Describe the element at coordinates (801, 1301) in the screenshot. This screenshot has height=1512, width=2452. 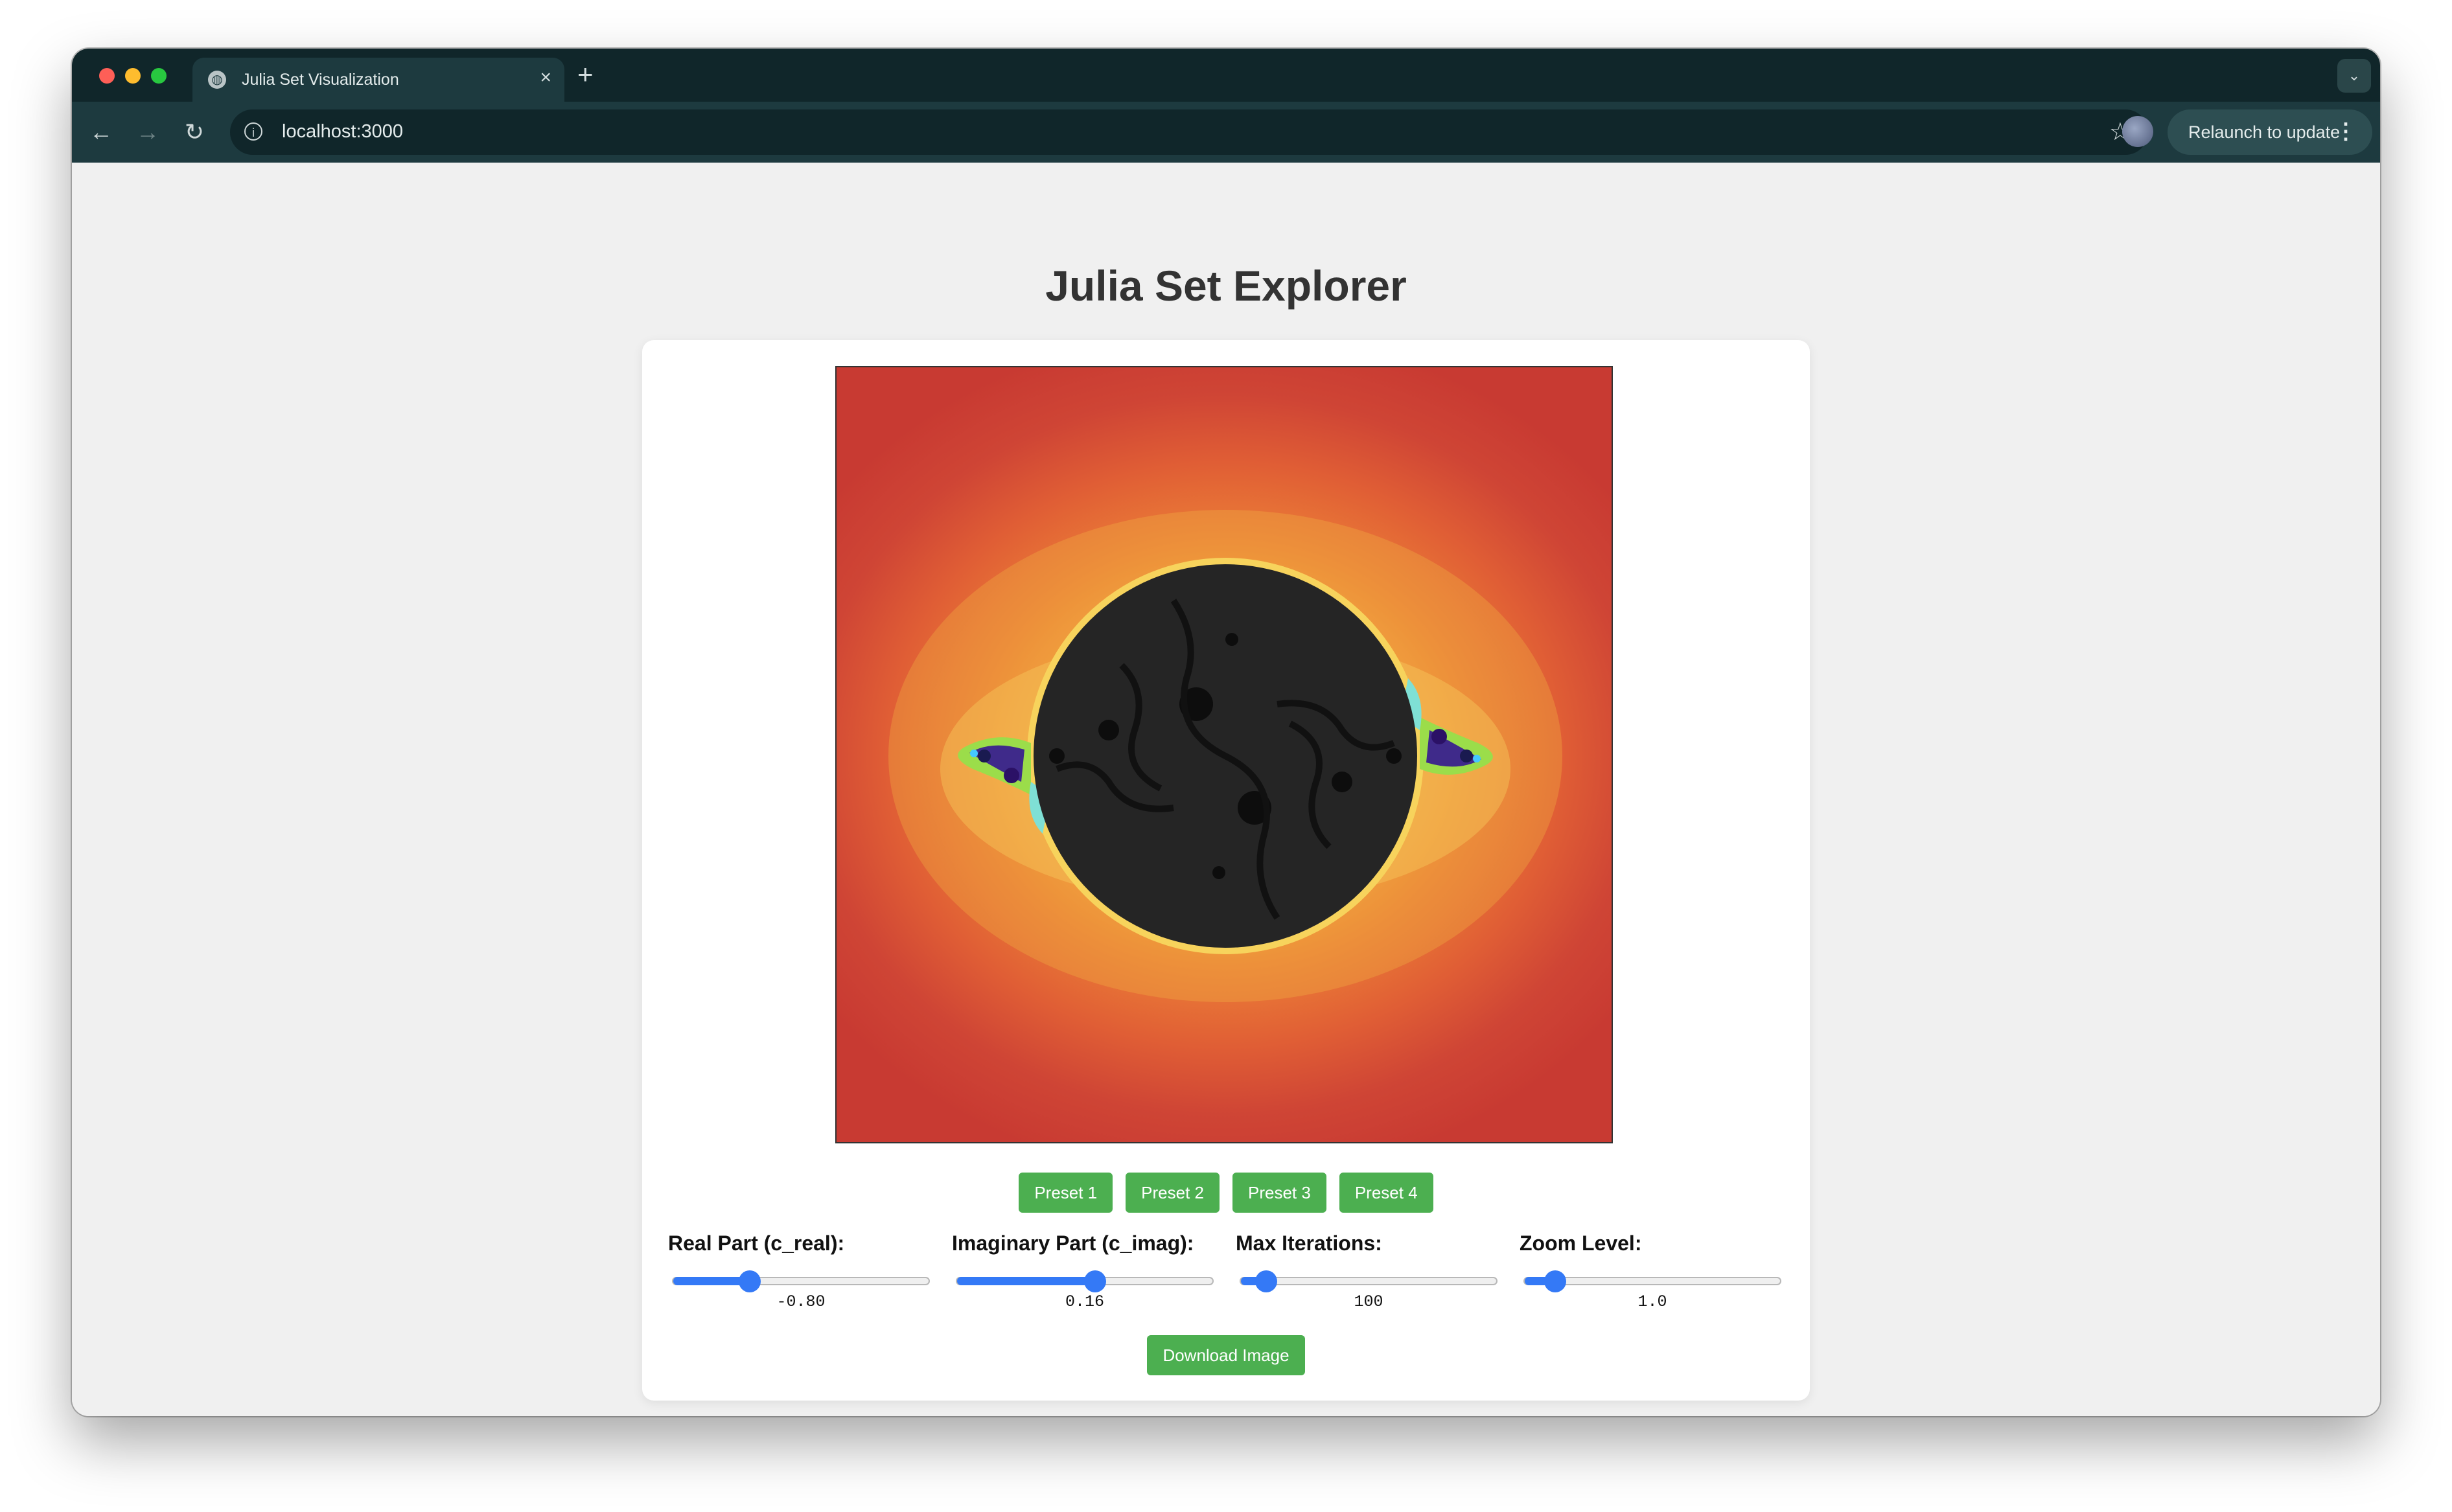
I see `control-value: -0.80` at that location.